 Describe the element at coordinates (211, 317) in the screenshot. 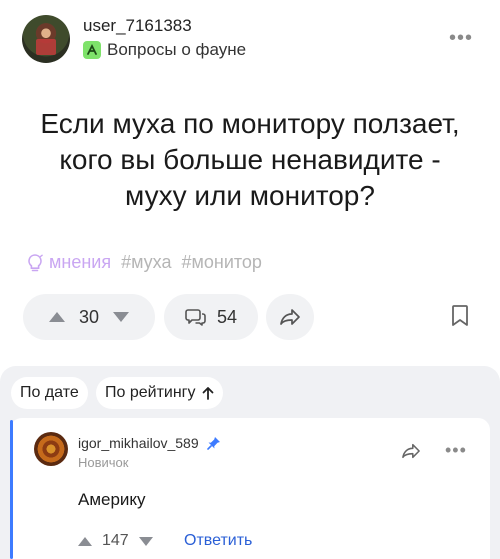

I see `comments-button: 54` at that location.